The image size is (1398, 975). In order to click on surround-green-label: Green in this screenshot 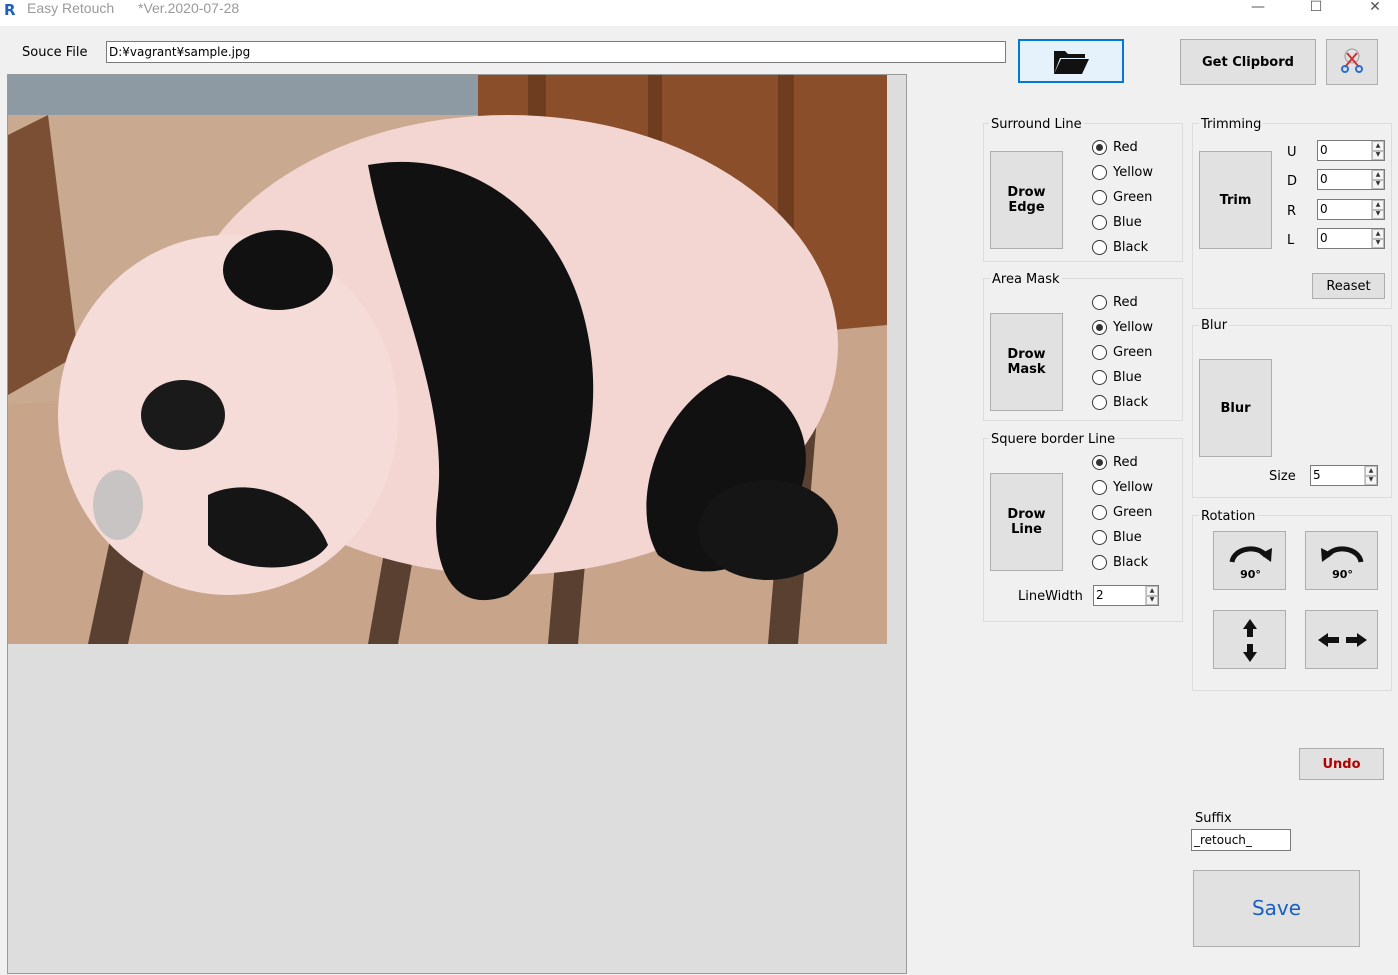, I will do `click(1133, 197)`.